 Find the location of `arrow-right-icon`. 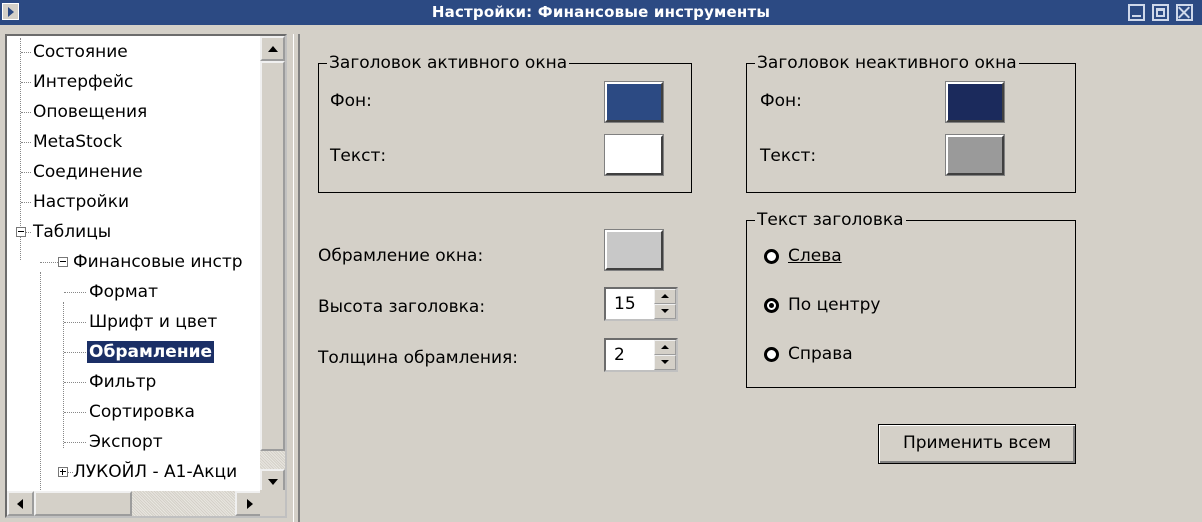

arrow-right-icon is located at coordinates (250, 504).